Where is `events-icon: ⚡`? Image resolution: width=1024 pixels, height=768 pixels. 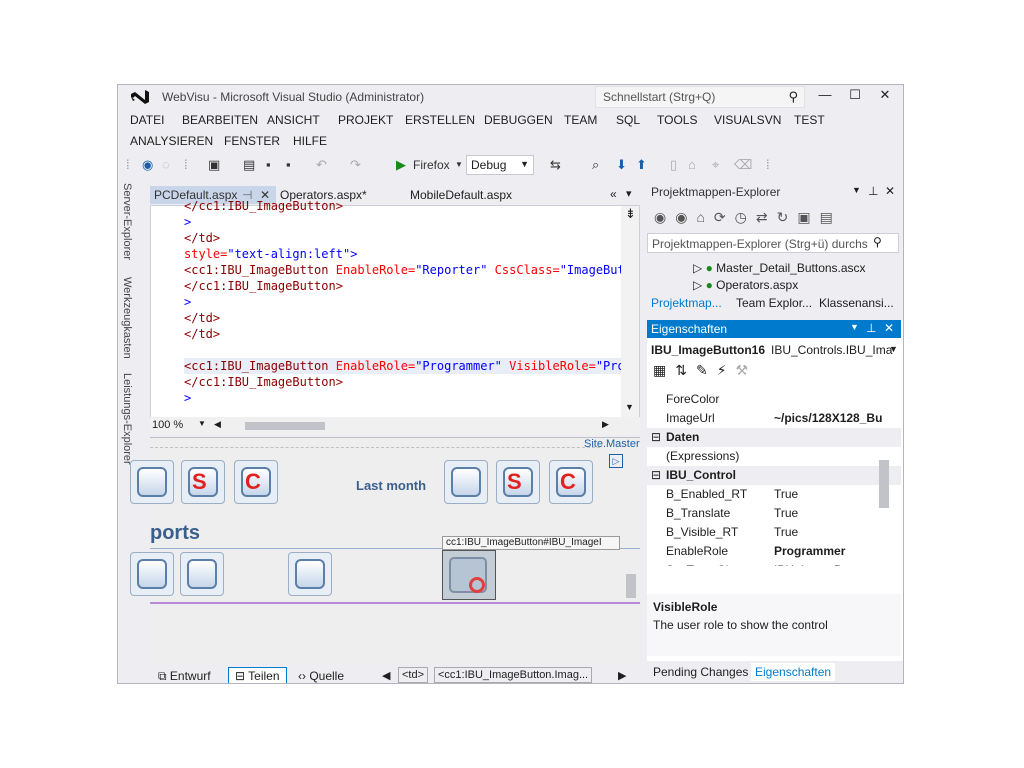
events-icon: ⚡ is located at coordinates (726, 370).